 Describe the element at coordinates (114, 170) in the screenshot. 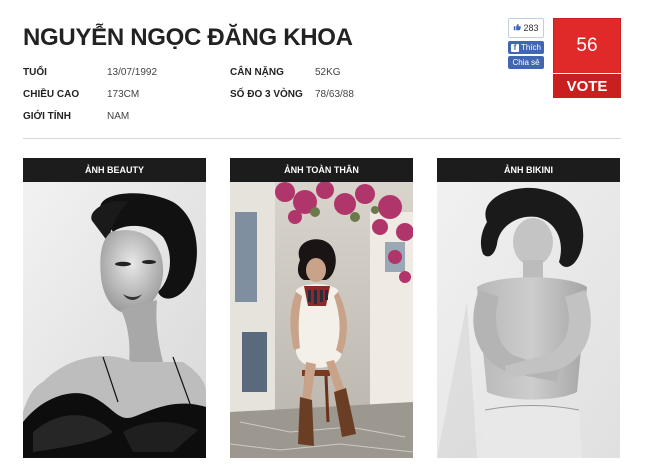

I see `photo-header-beauty: ẢNH BEAUTY` at that location.